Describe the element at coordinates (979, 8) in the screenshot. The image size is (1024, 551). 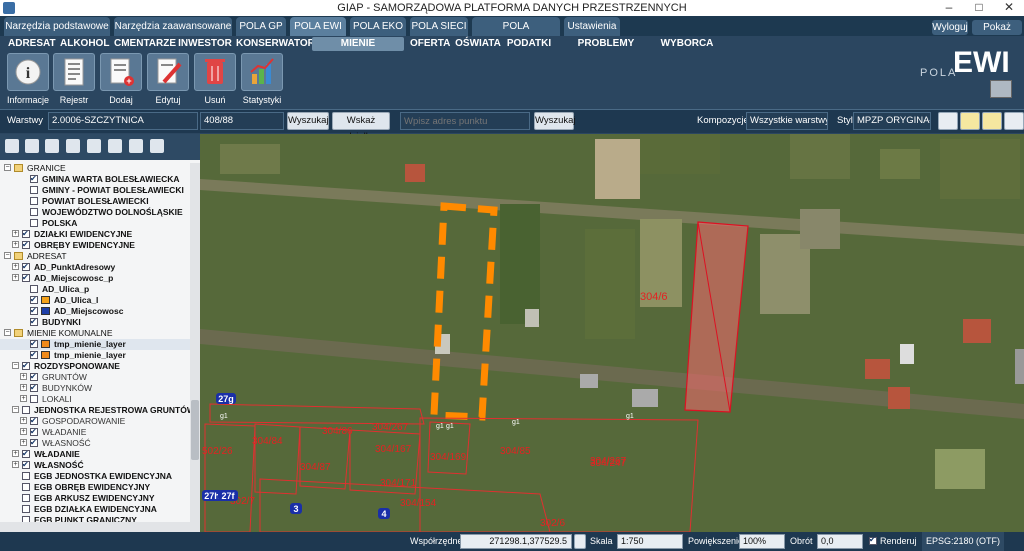
I see `maximize-button: □` at that location.